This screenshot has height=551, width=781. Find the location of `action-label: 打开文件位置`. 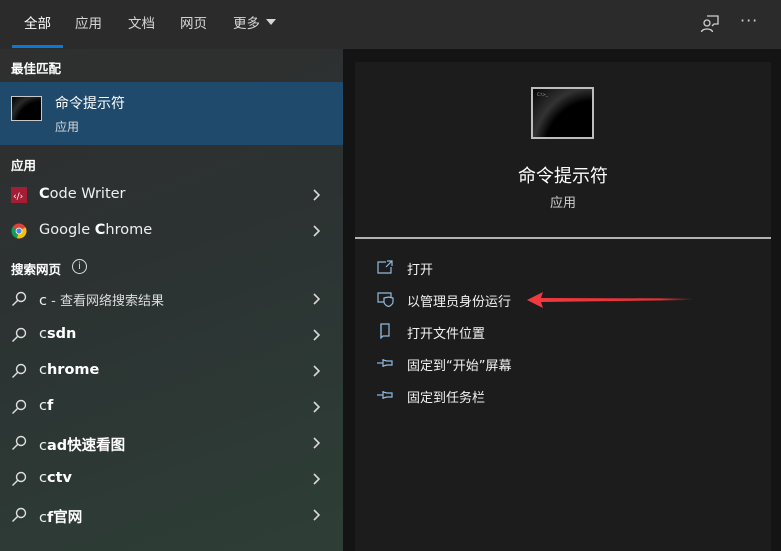

action-label: 打开文件位置 is located at coordinates (446, 334).